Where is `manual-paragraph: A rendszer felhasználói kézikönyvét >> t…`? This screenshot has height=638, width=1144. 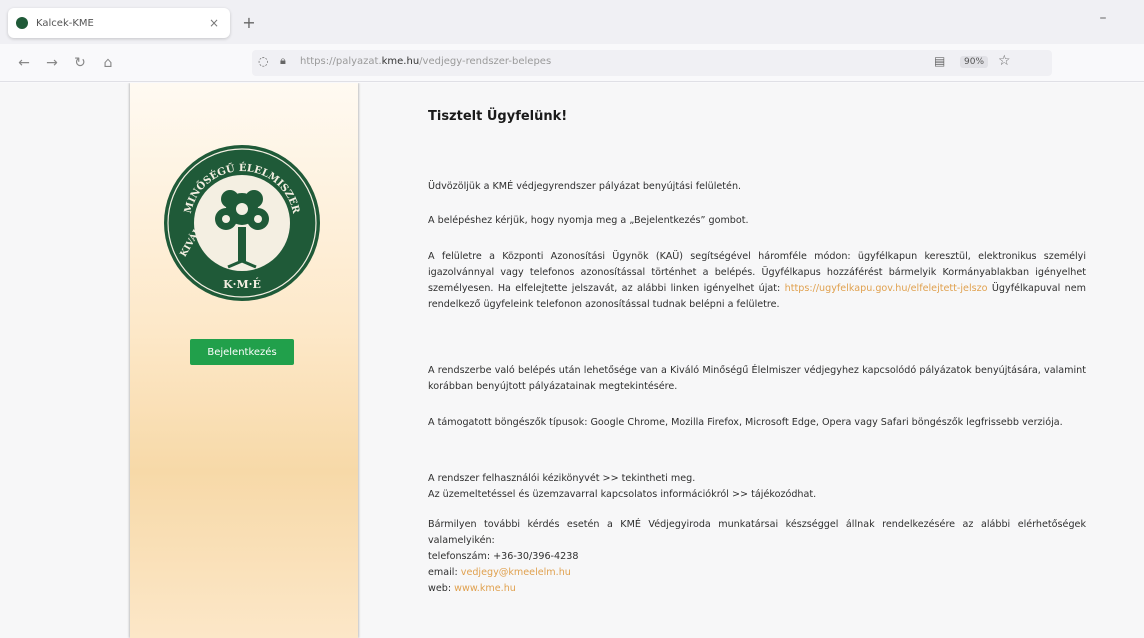
manual-paragraph: A rendszer felhasználói kézikönyvét >> t… is located at coordinates (757, 487).